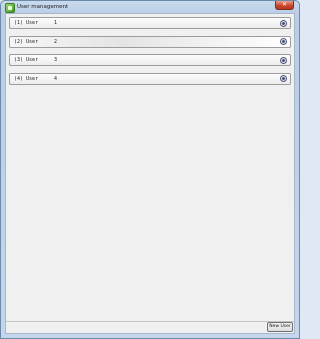  I want to click on user-row-label: (4) User, so click(26, 78).